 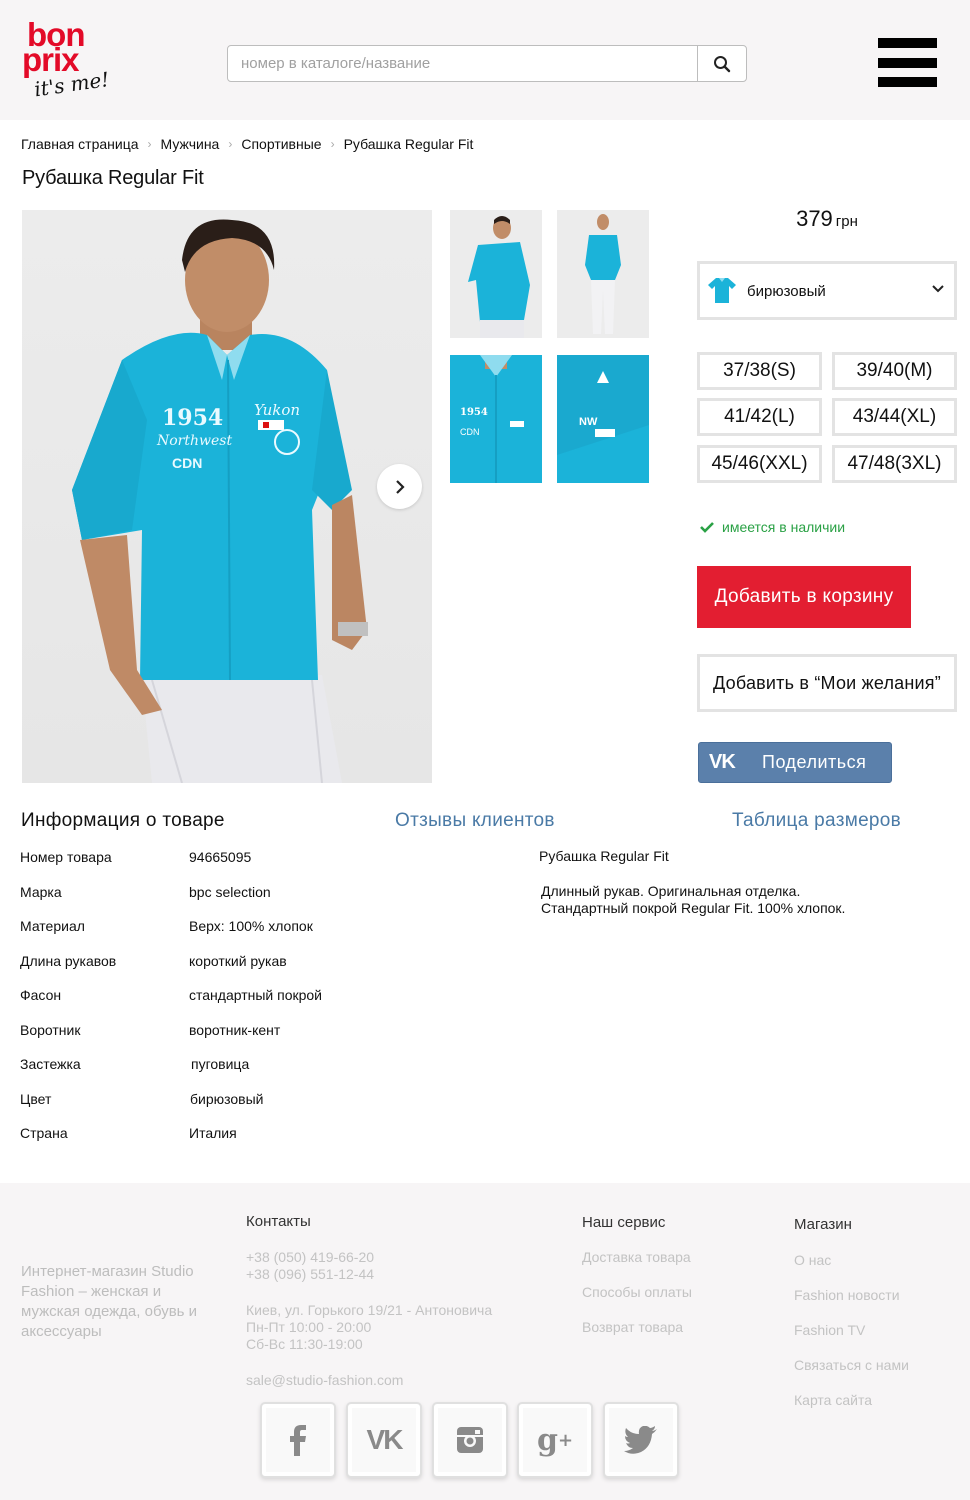 I want to click on footer-link: Fashion TV, so click(x=829, y=1330).